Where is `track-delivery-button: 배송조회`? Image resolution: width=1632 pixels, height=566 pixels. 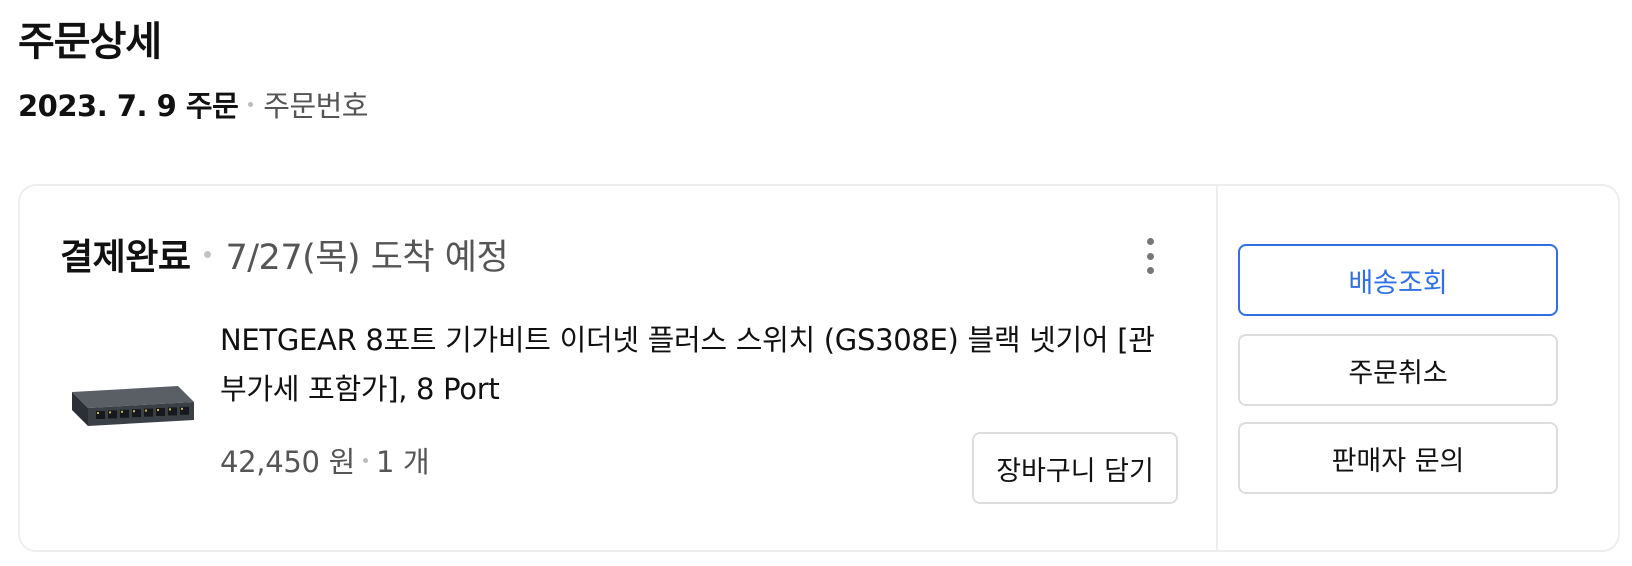
track-delivery-button: 배송조회 is located at coordinates (1398, 280).